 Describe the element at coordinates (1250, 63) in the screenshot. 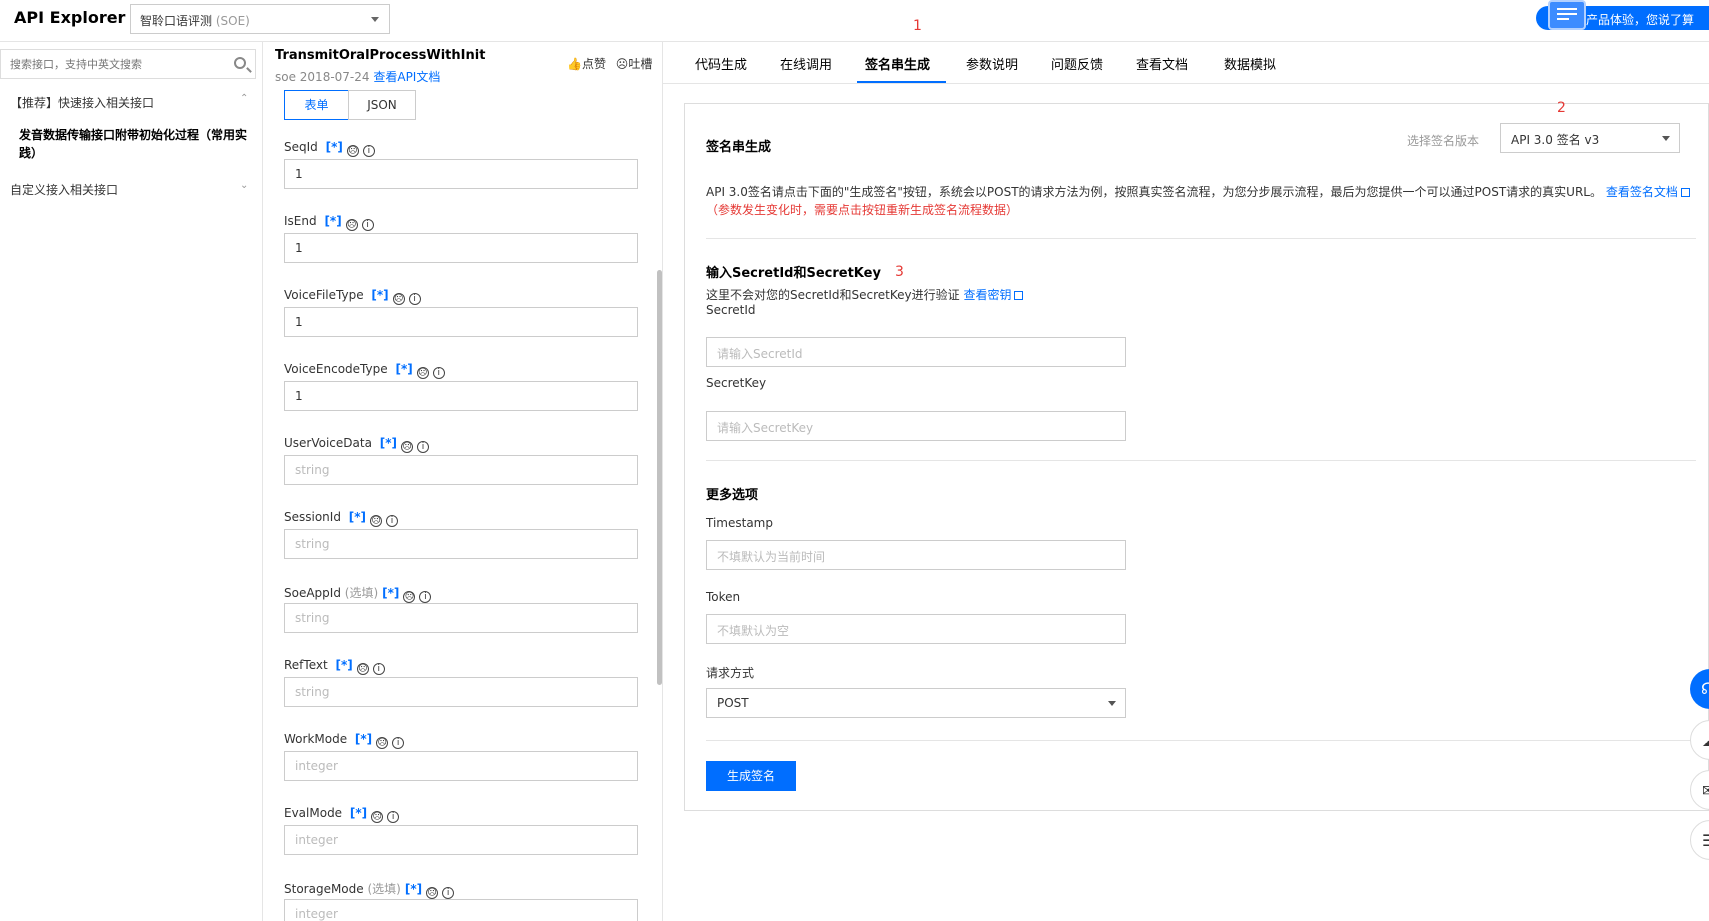

I see `tab-mock-data: 数据模拟` at that location.